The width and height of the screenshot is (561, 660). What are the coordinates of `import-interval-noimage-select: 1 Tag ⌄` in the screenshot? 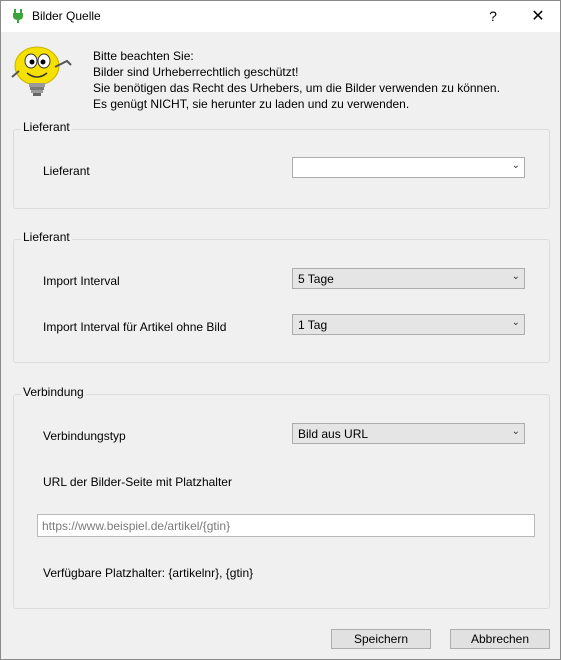 It's located at (408, 324).